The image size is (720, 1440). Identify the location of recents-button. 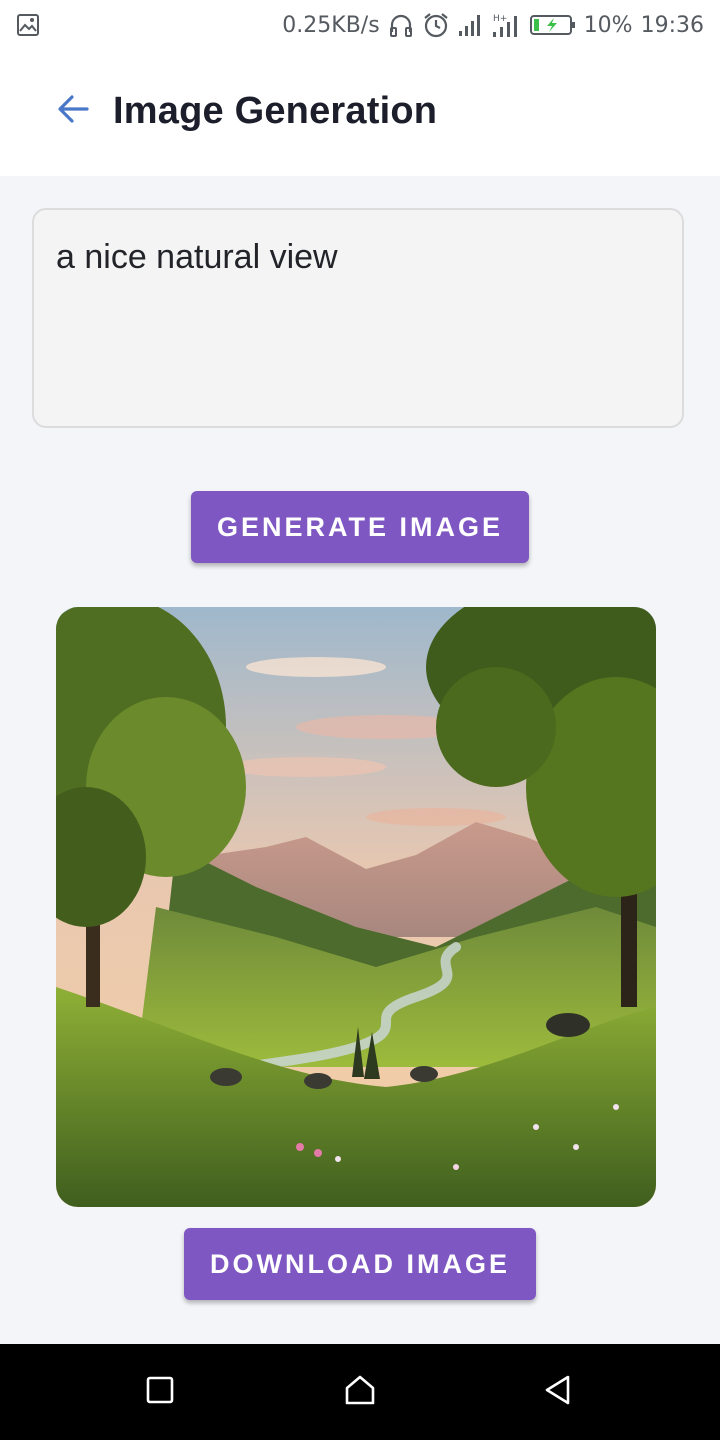
(160, 1392).